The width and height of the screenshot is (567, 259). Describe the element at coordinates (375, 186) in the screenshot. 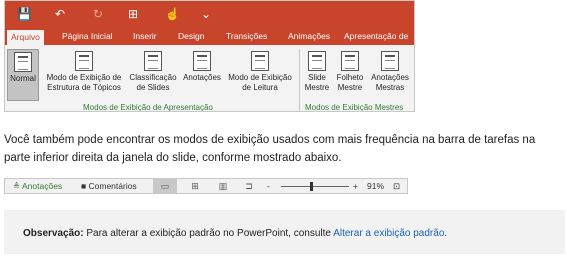

I see `zoom-level: 91%` at that location.